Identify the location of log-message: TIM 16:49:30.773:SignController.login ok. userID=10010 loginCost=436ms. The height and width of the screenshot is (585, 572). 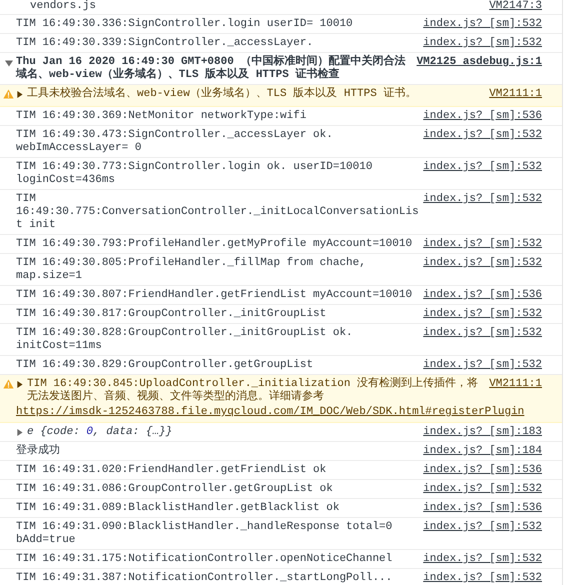
(195, 174).